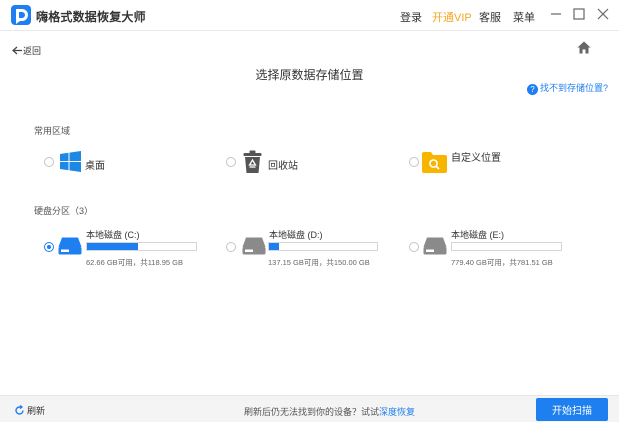 The image size is (619, 422). I want to click on footer-message-text: 刷新后仍无法找到你的设备？试试, so click(312, 412).